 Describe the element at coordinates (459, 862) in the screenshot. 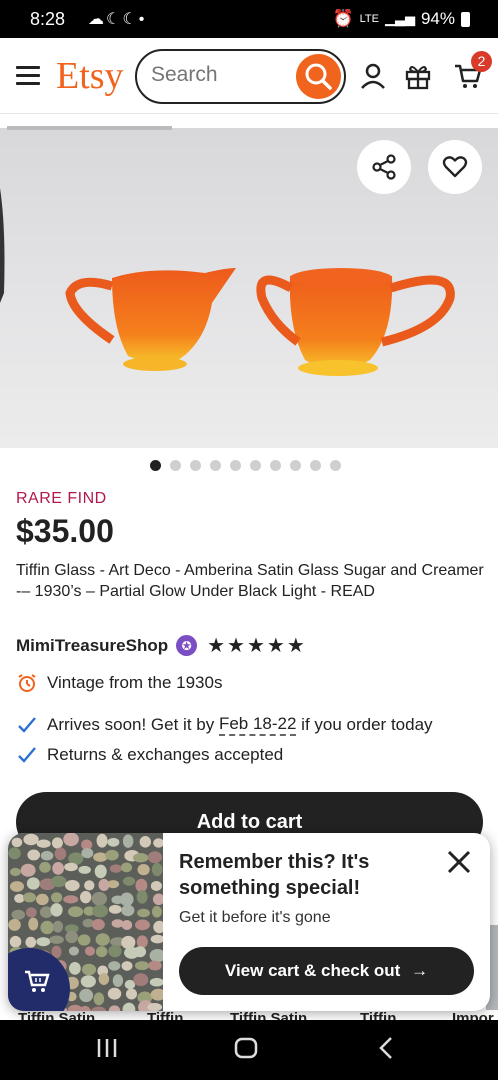

I see `close-icon` at that location.